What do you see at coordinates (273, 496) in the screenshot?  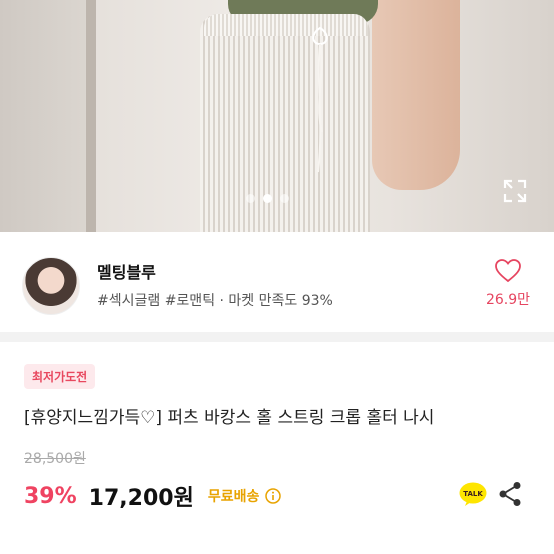 I see `info-icon` at bounding box center [273, 496].